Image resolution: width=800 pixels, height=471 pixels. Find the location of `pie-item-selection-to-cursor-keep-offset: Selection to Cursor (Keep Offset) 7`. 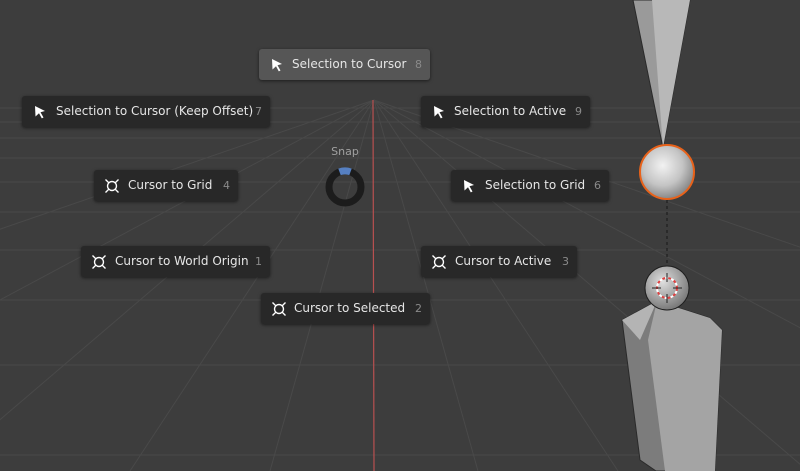

pie-item-selection-to-cursor-keep-offset: Selection to Cursor (Keep Offset) 7 is located at coordinates (146, 111).